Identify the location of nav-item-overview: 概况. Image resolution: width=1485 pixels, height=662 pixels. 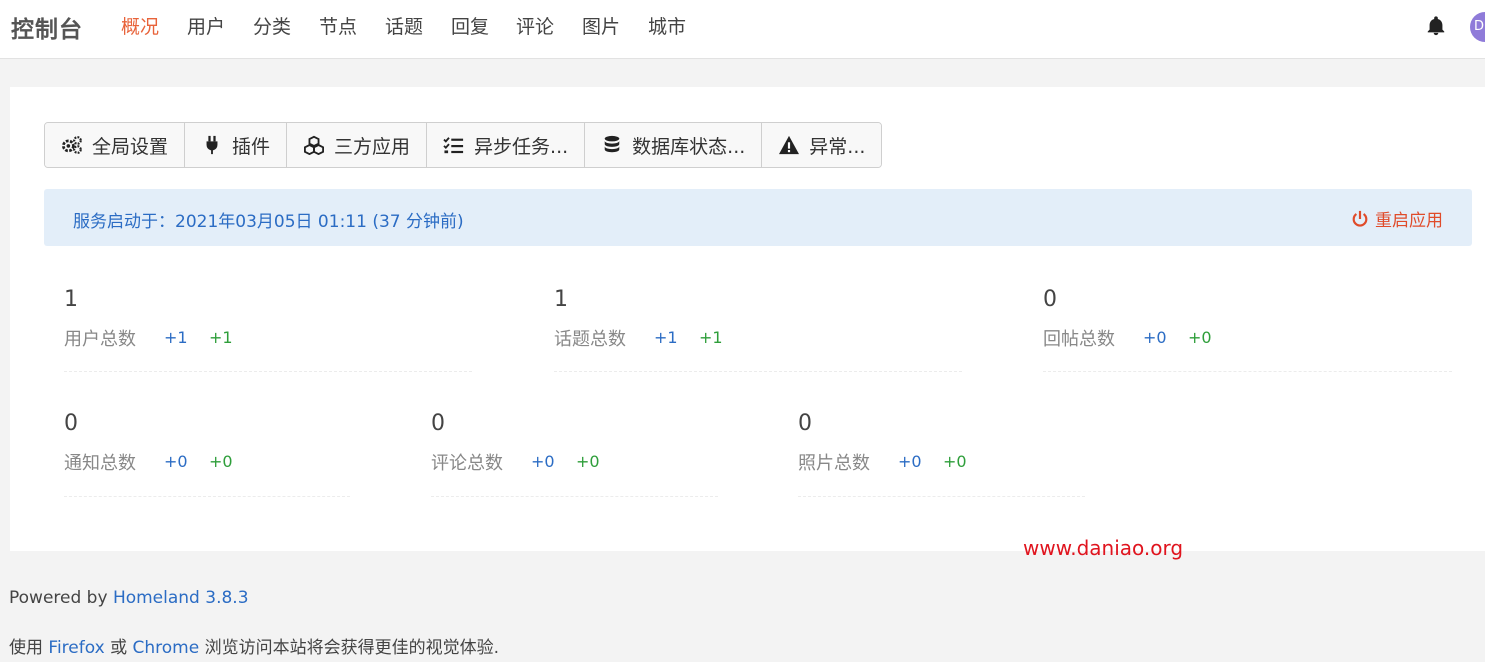
(140, 25).